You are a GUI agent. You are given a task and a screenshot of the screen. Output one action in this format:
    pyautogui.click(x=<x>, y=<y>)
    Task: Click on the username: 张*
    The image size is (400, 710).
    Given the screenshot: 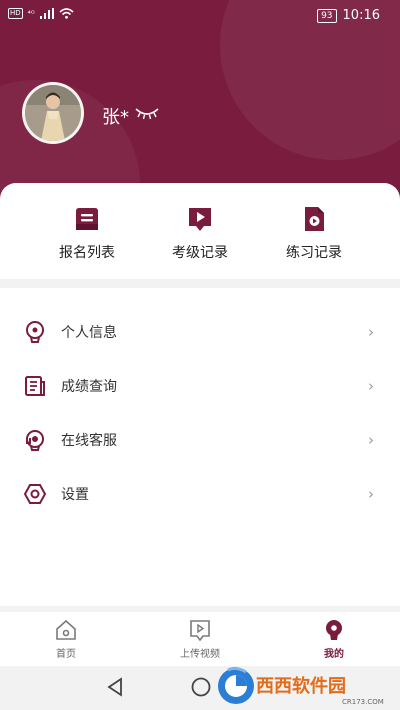 What is the action you would take?
    pyautogui.click(x=115, y=117)
    